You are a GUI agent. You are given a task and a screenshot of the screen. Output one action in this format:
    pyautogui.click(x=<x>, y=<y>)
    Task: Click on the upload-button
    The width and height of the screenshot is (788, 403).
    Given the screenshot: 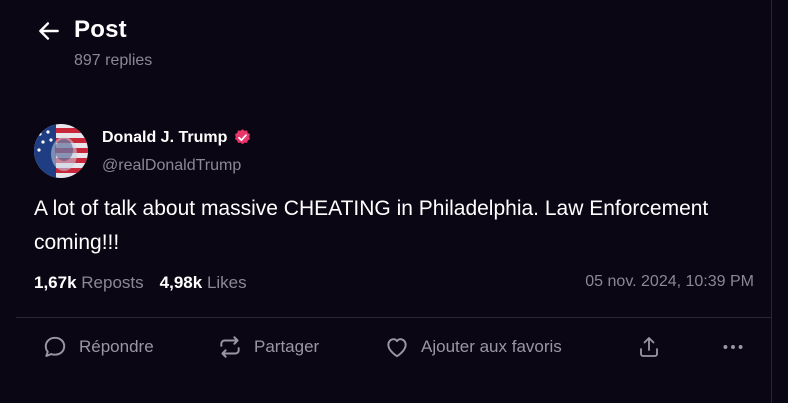 What is the action you would take?
    pyautogui.click(x=649, y=347)
    